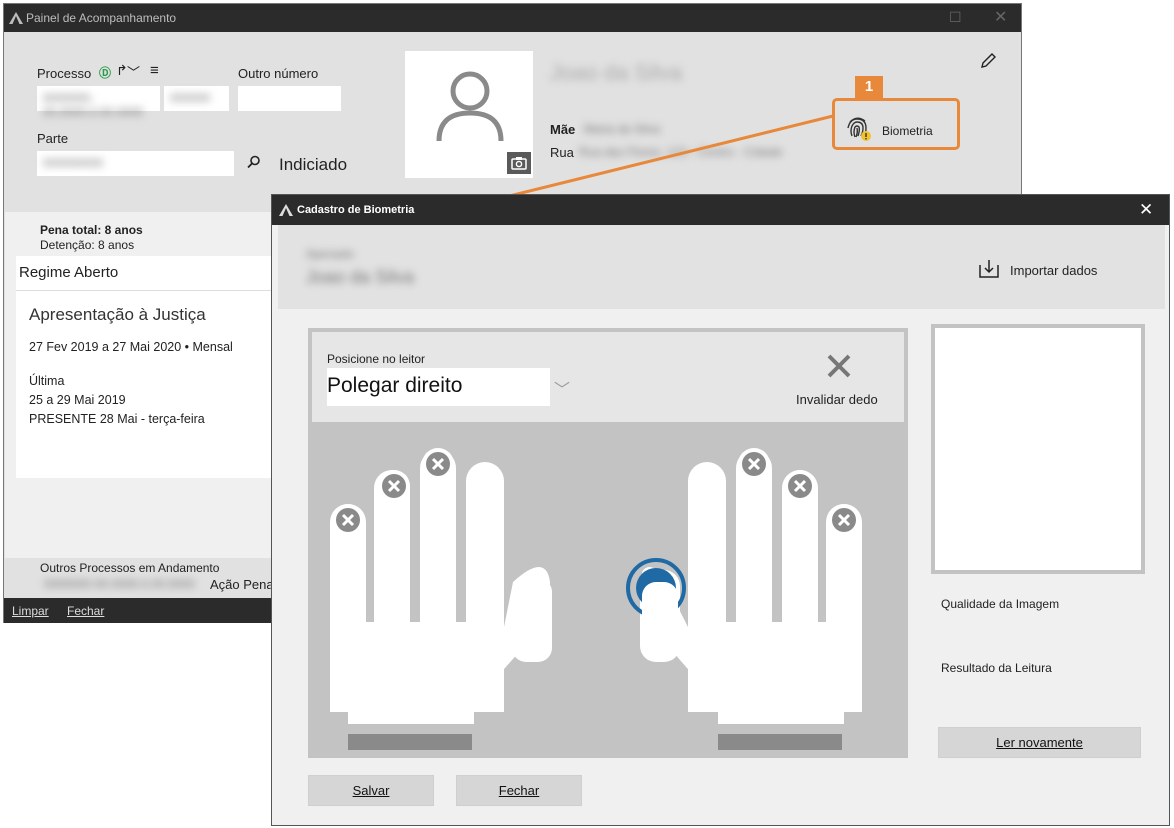 This screenshot has width=1174, height=828. I want to click on parte-label: Parte, so click(53, 138).